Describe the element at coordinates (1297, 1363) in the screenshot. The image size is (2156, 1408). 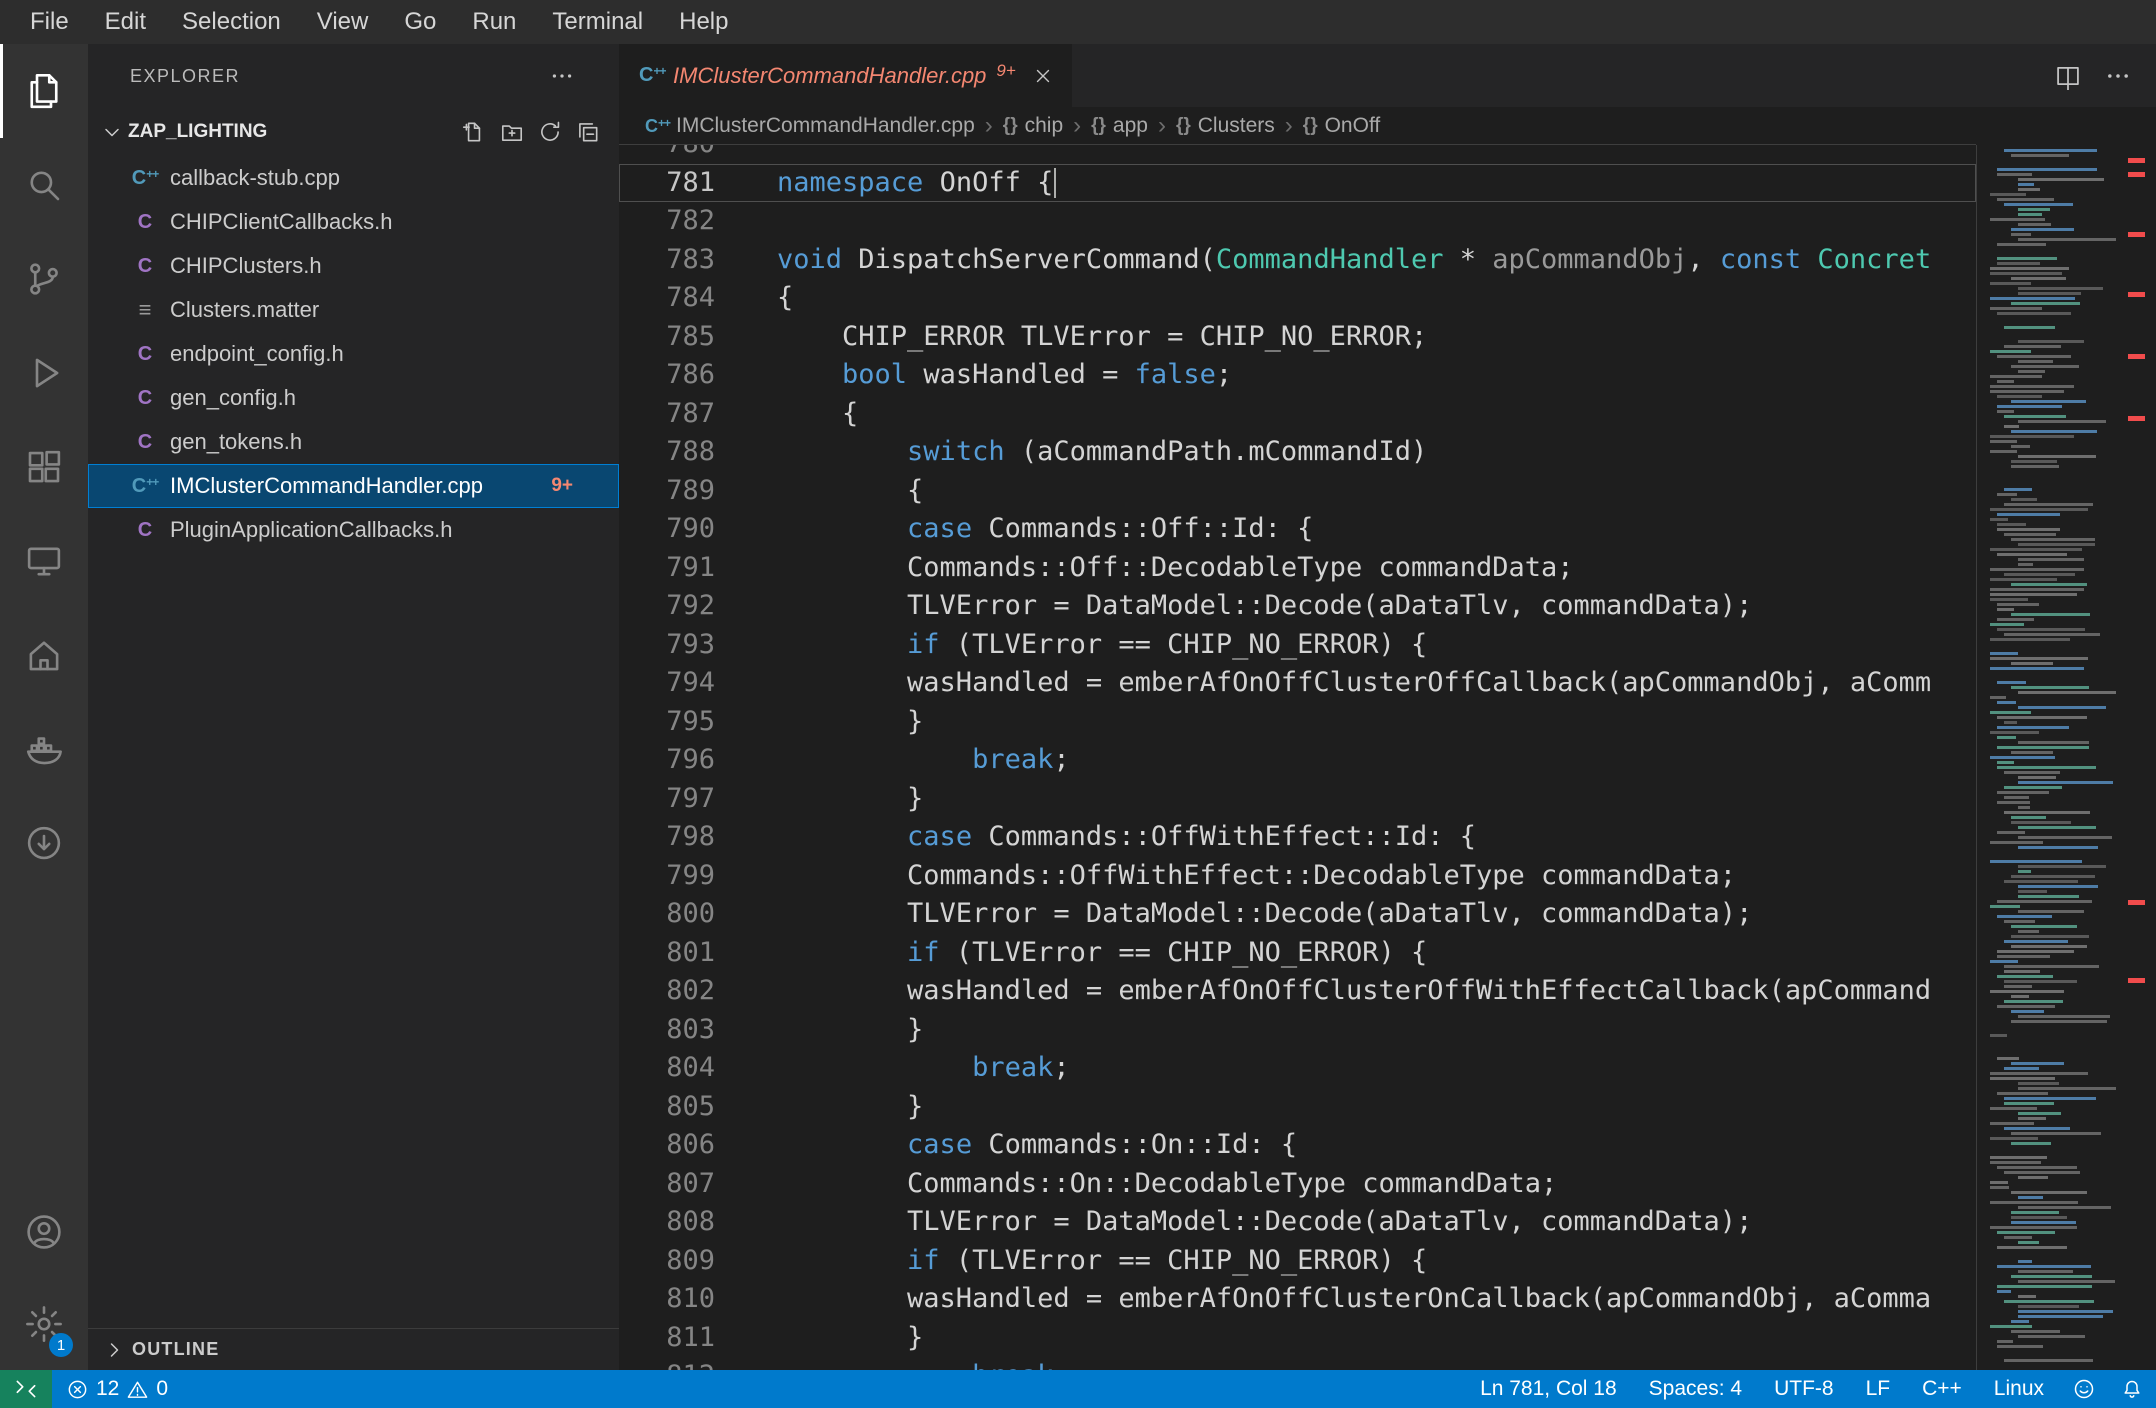
I see `code-line-812: 812 break;` at that location.